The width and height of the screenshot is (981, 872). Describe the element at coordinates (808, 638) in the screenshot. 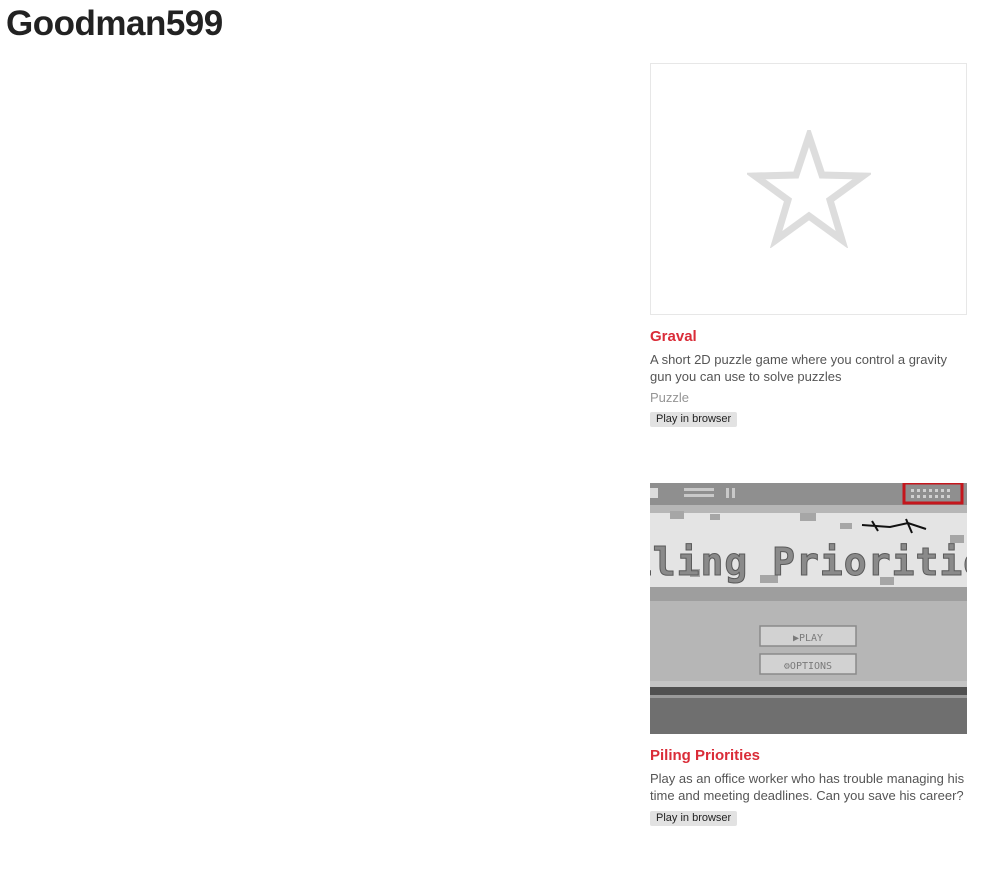

I see `svg-text: ▶PLAY` at that location.